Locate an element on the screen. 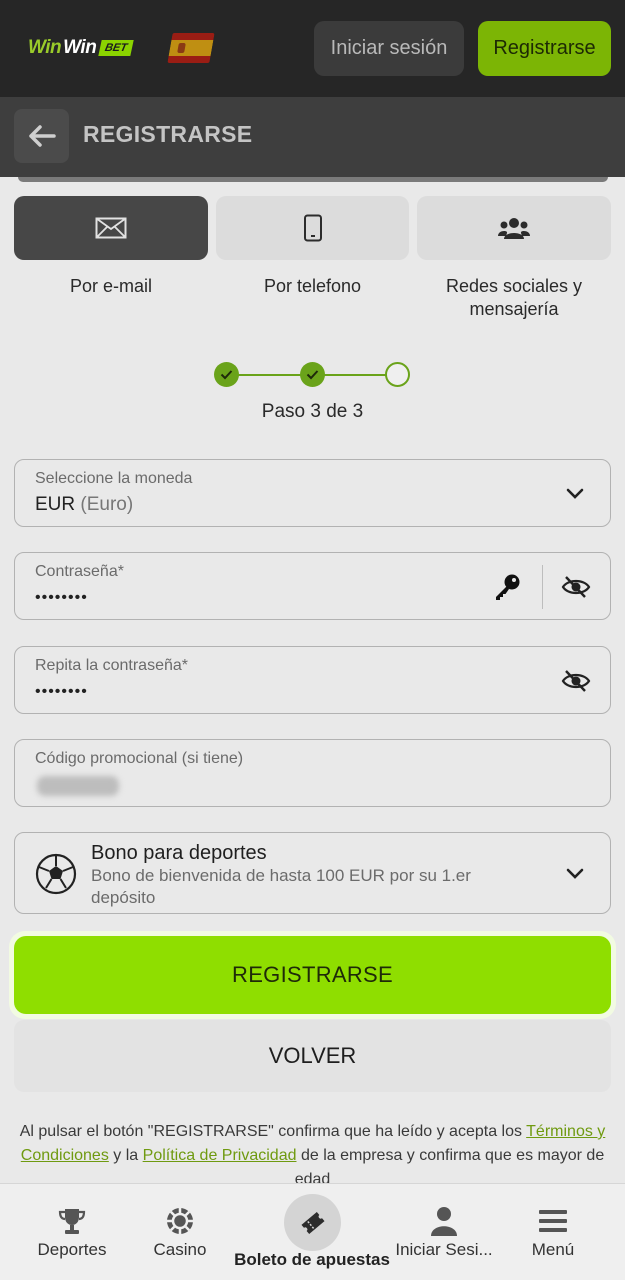 This screenshot has width=625, height=1280. currency-value: EUR (Euro) is located at coordinates (84, 505).